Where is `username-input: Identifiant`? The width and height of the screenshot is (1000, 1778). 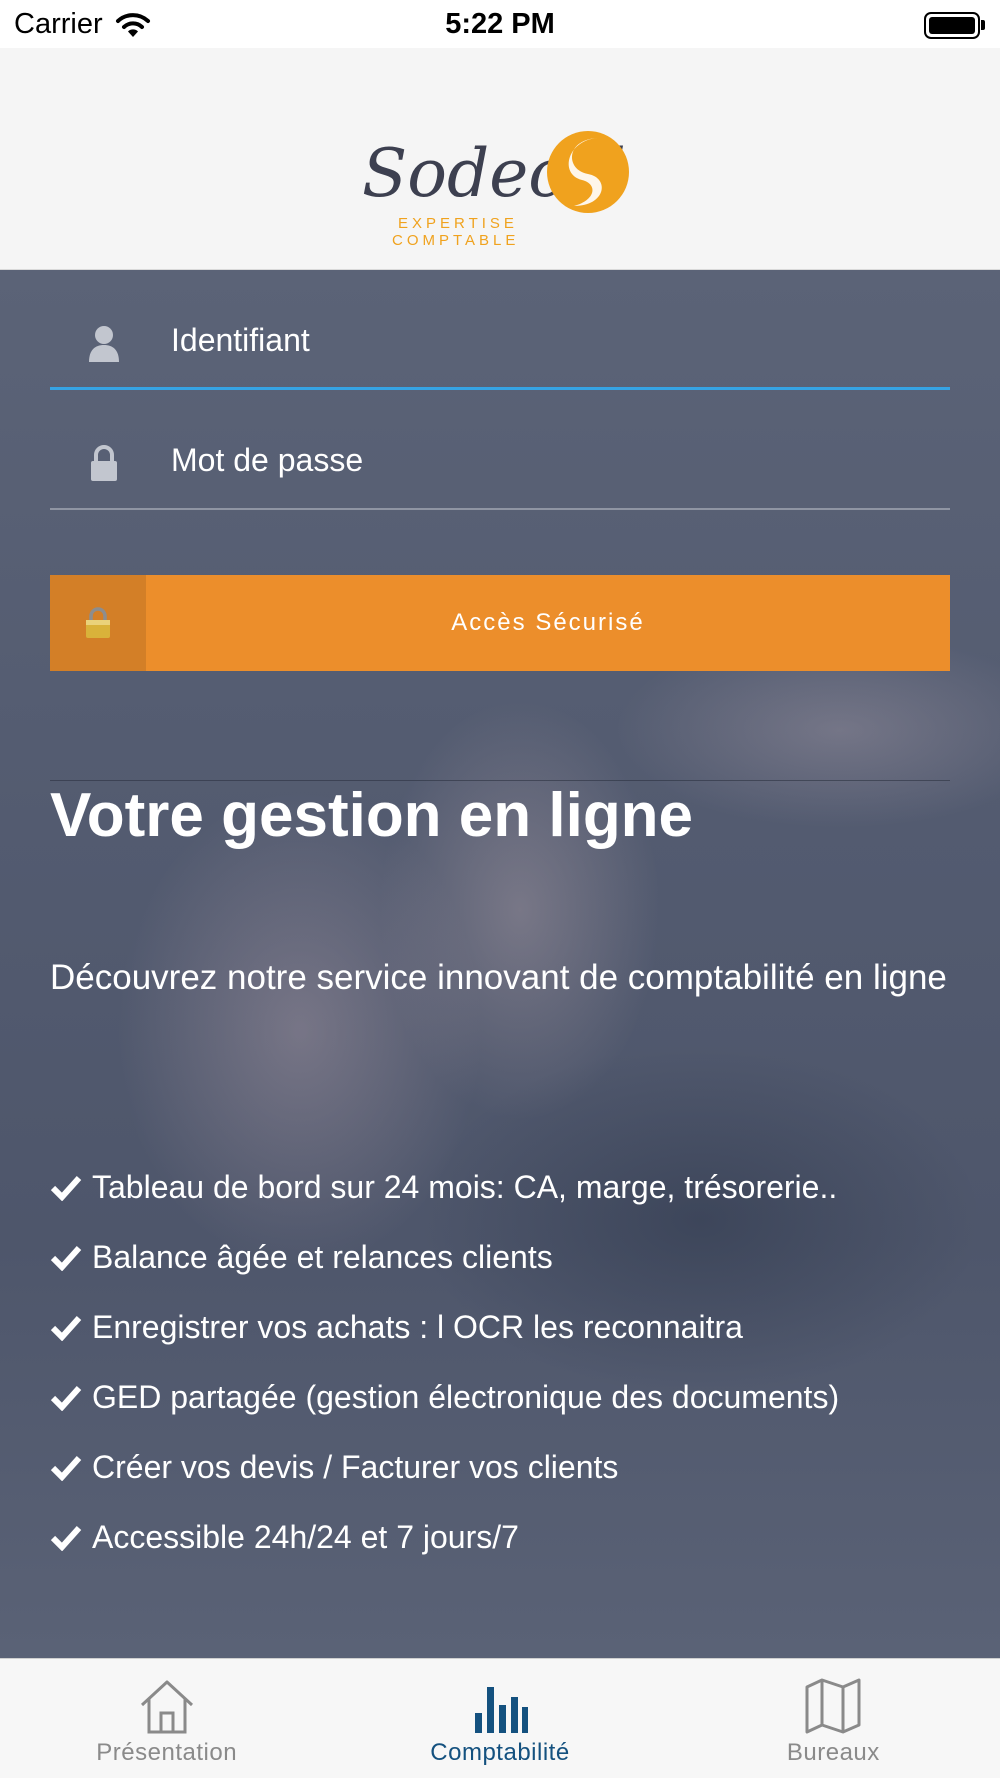 username-input: Identifiant is located at coordinates (240, 340).